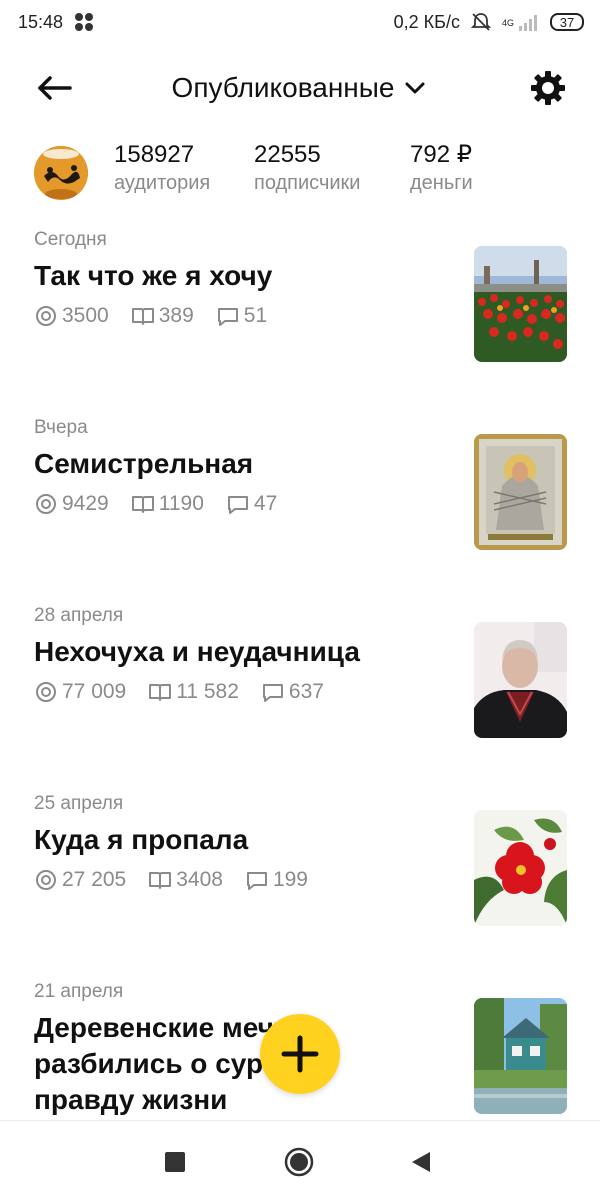  I want to click on comments-metric: 199, so click(276, 880).